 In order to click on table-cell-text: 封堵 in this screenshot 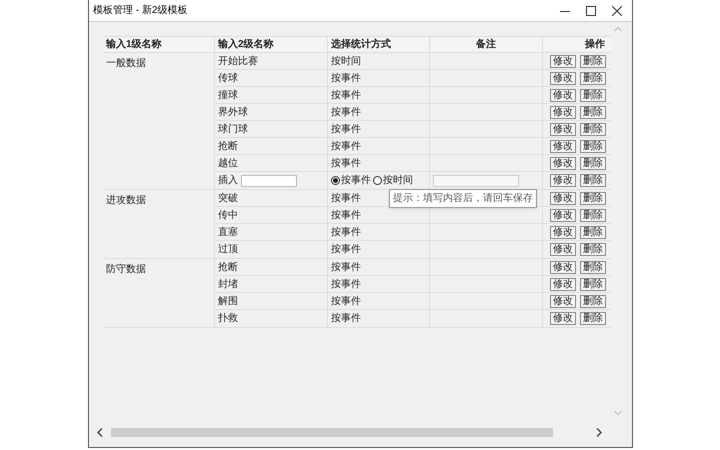, I will do `click(228, 285)`.